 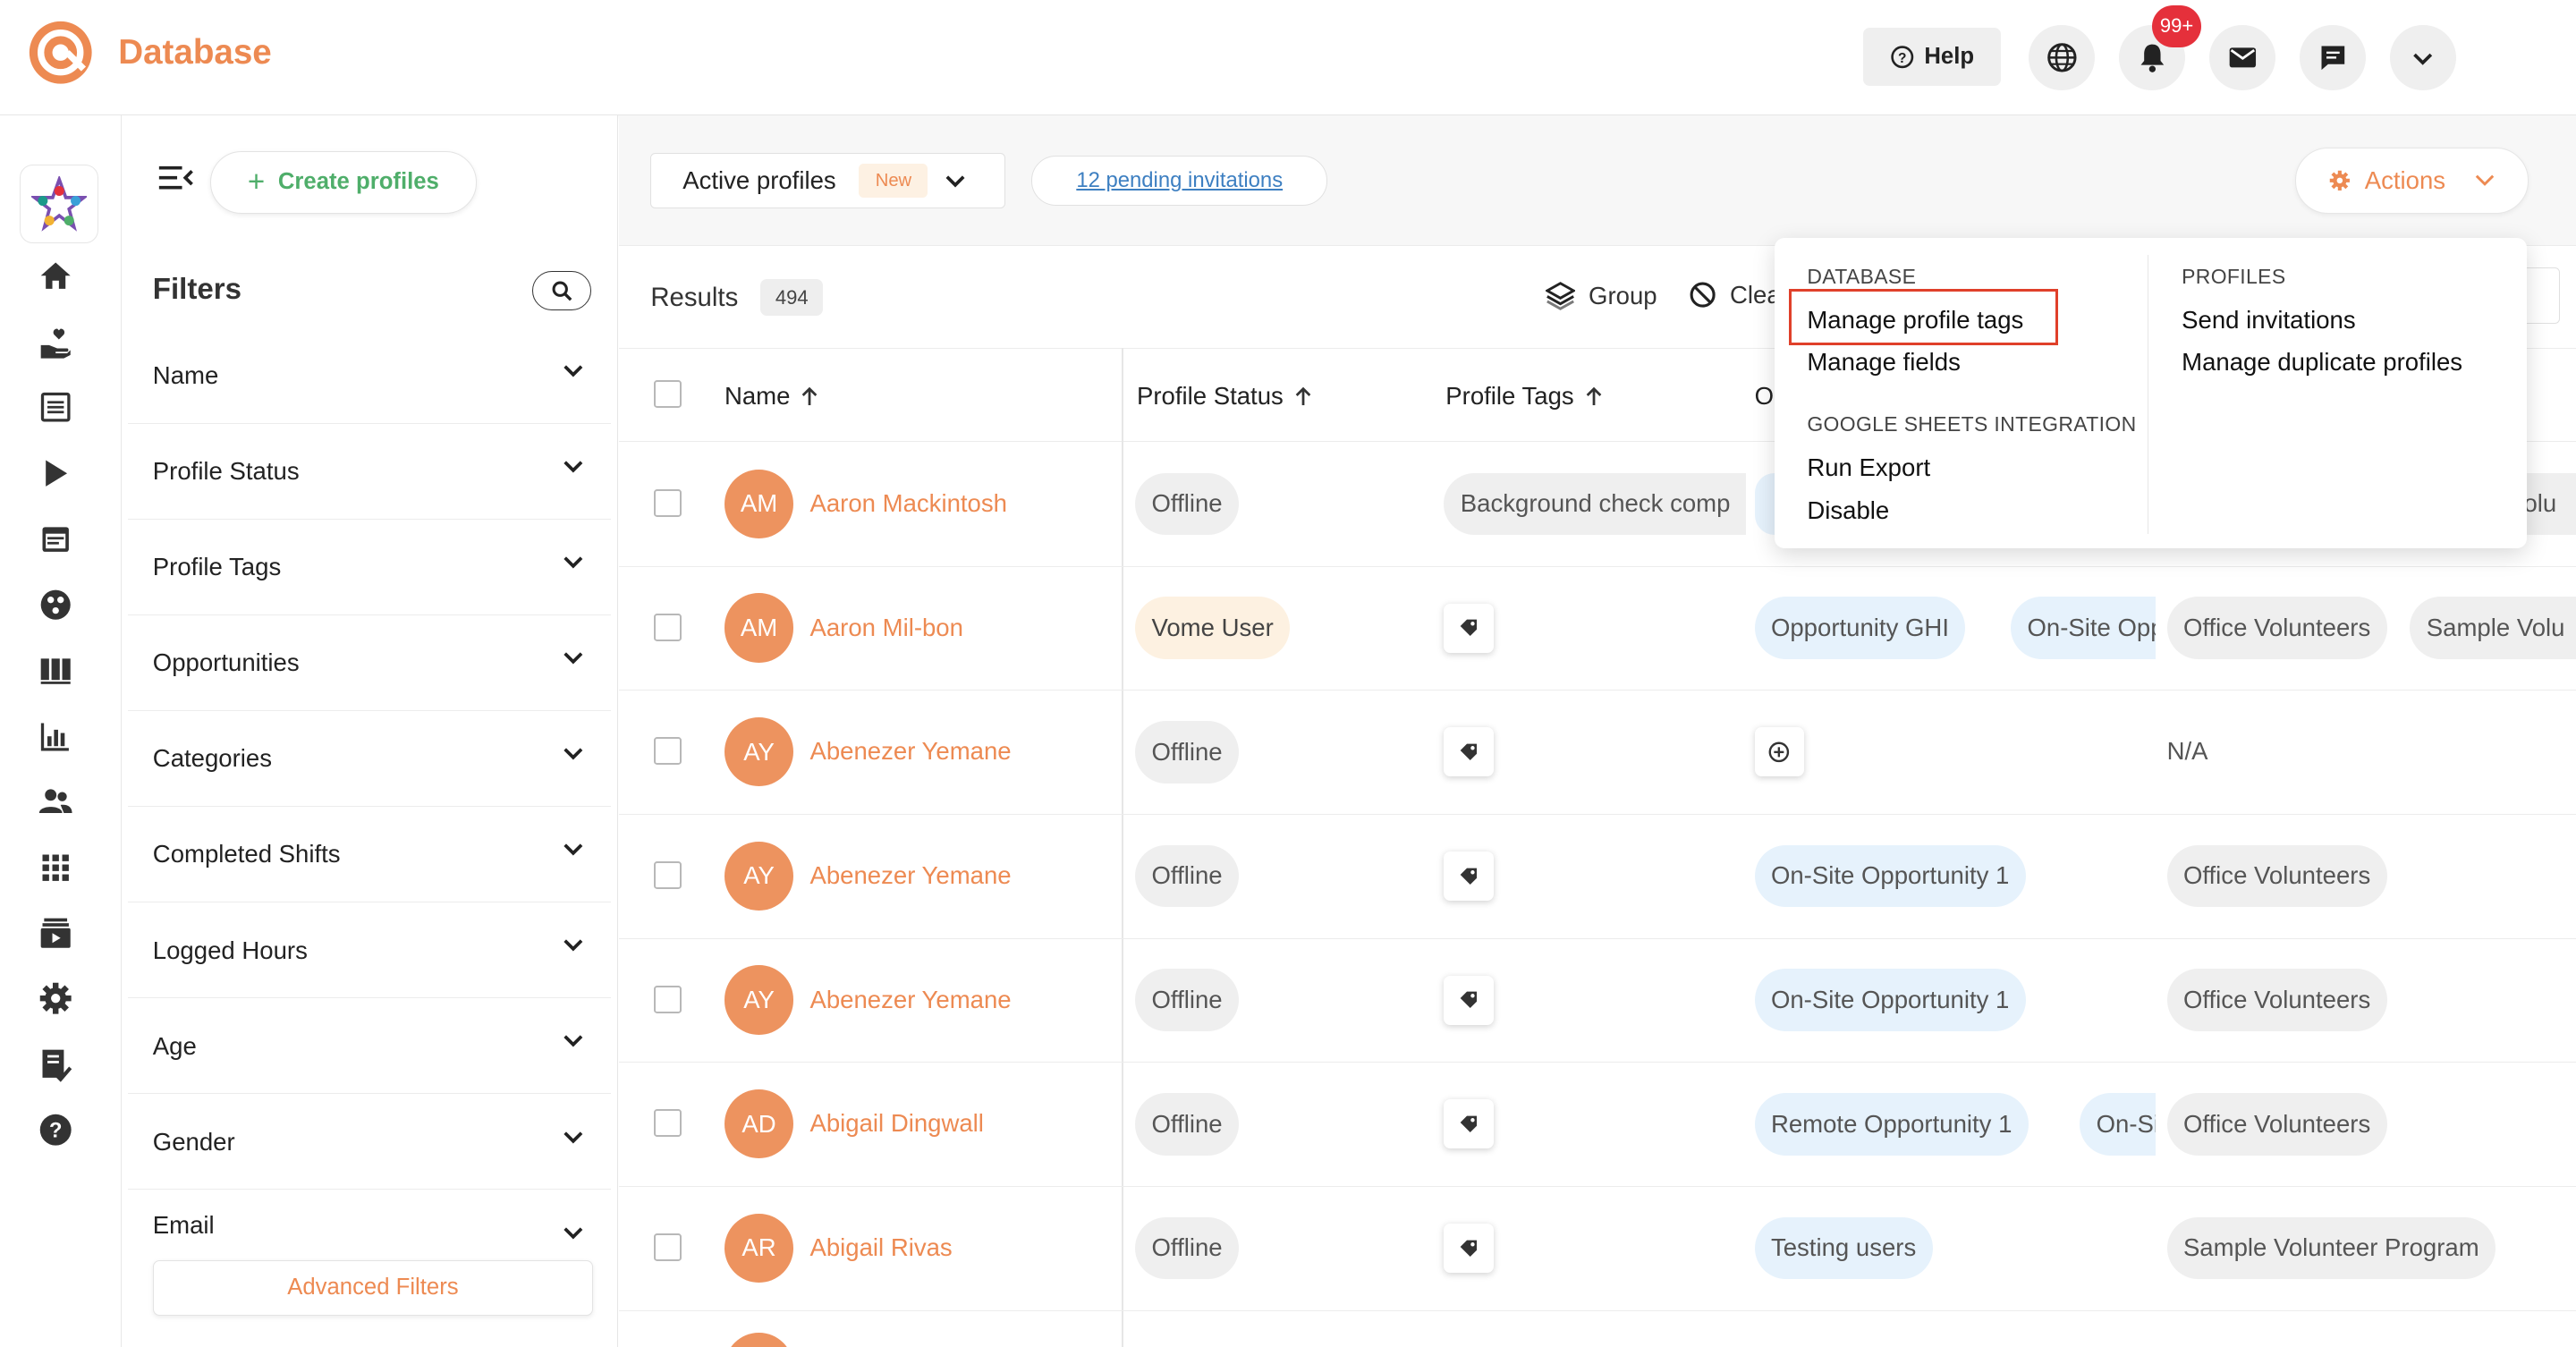 What do you see at coordinates (55, 276) in the screenshot?
I see `home-icon` at bounding box center [55, 276].